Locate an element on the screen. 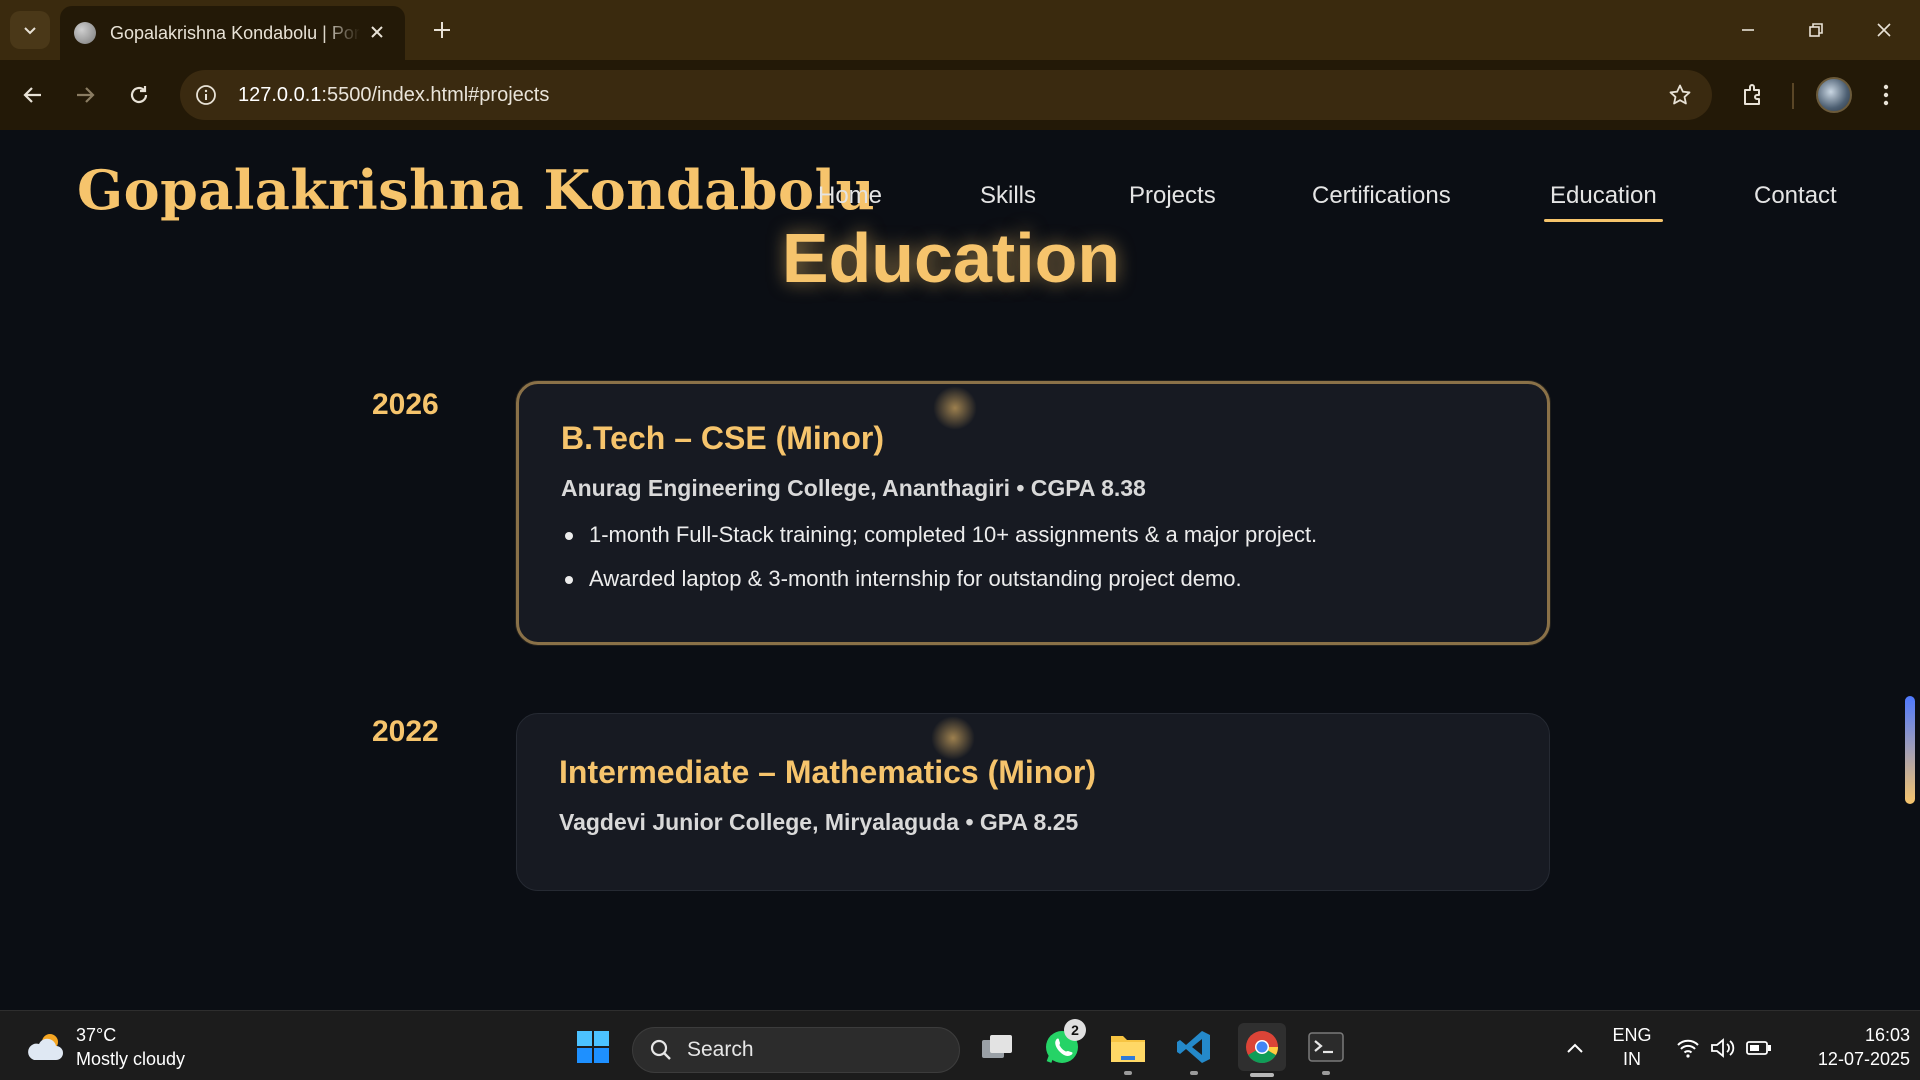  browser-tabstrip: Gopalakrishna Kondabolu | Portfolio is located at coordinates (960, 30).